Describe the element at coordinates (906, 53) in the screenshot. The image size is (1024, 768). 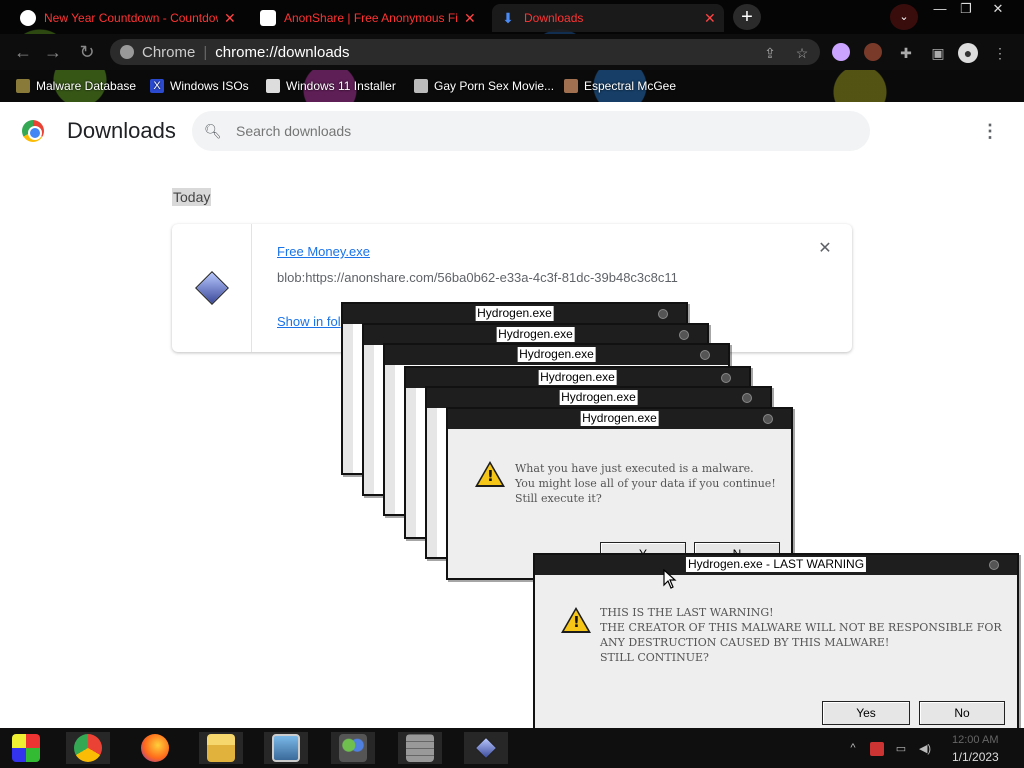
I see `extensions-puzzle-icon: ✚` at that location.